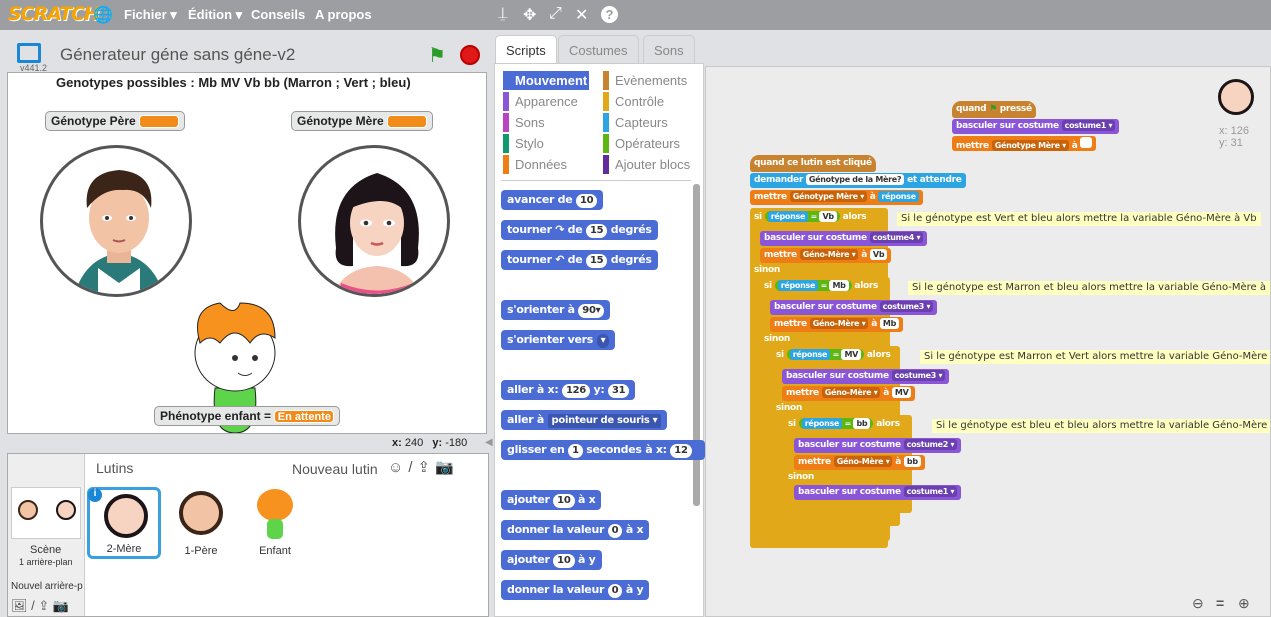  I want to click on block-turn-left: tourner ↶ de 15 degrés, so click(579, 260).